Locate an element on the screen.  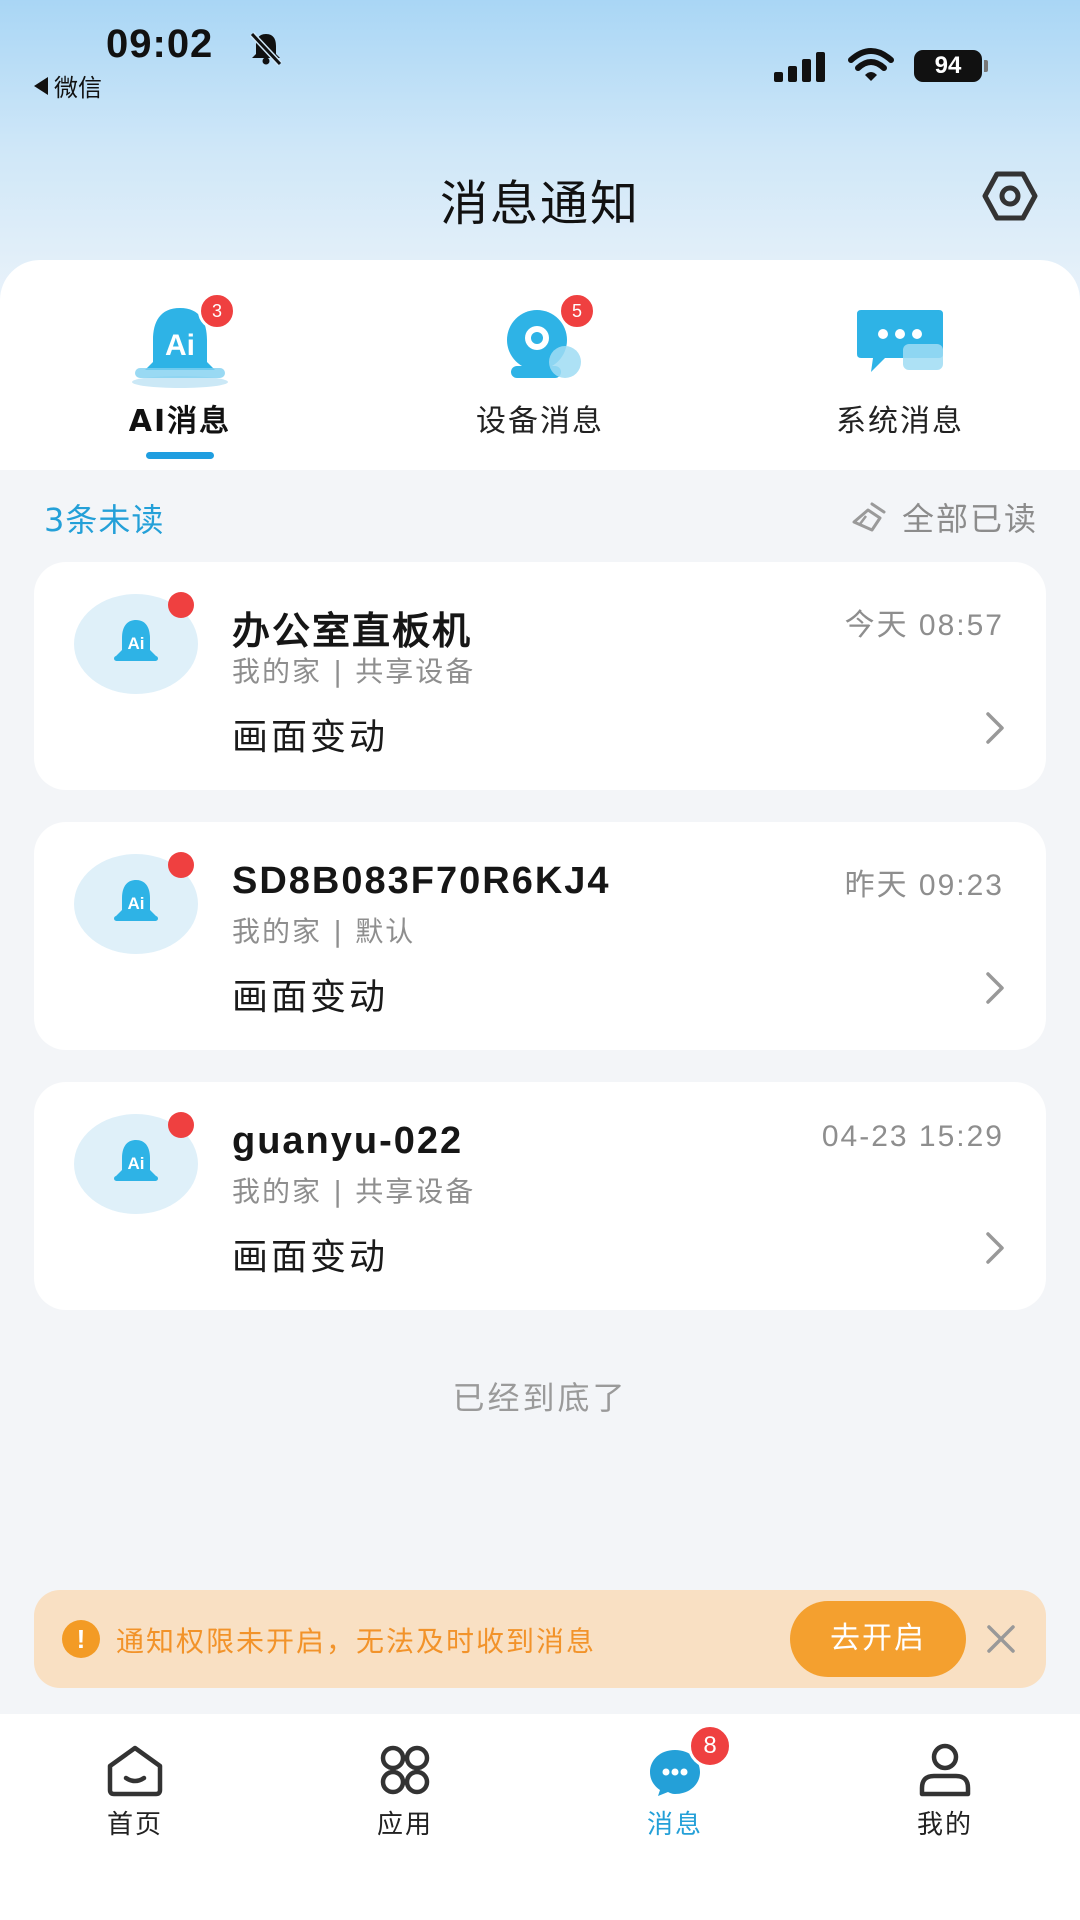
nav-badge: 8 is located at coordinates (710, 1746).